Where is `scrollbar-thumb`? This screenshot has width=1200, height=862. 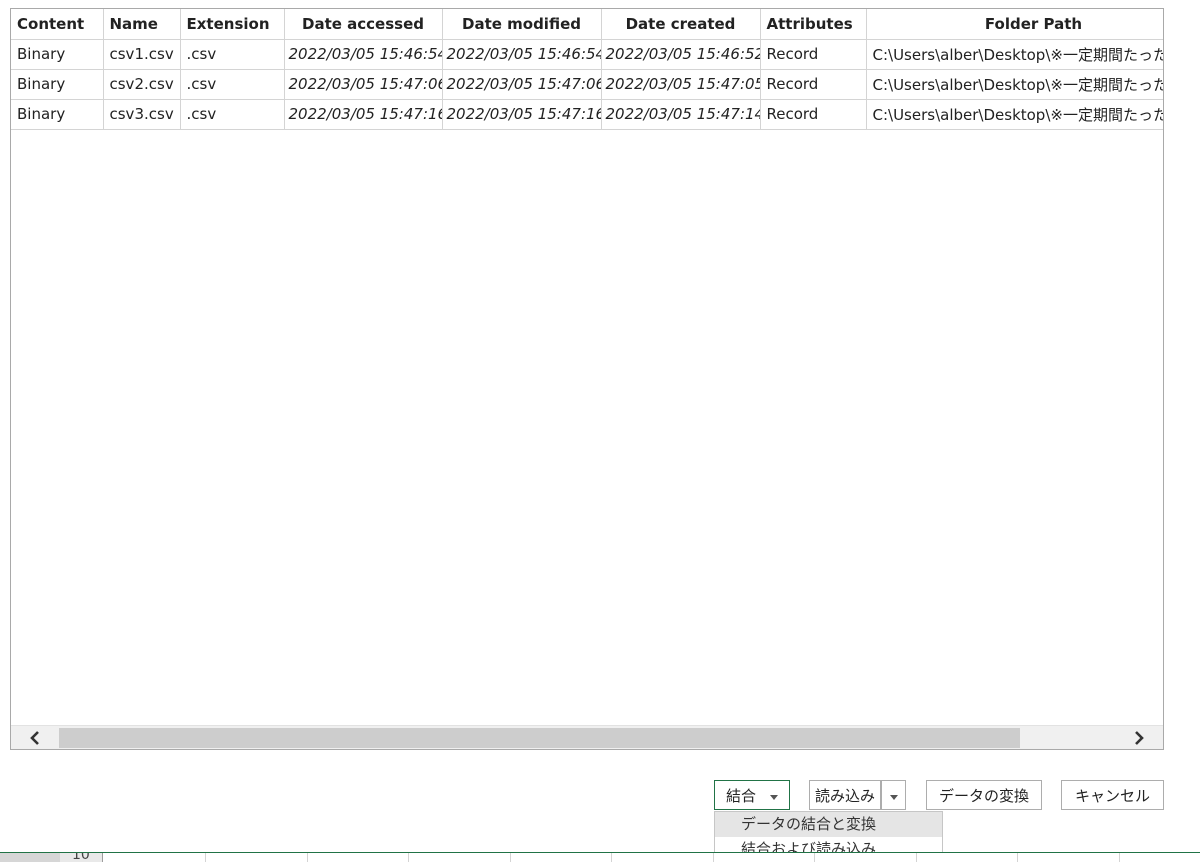
scrollbar-thumb is located at coordinates (539, 738).